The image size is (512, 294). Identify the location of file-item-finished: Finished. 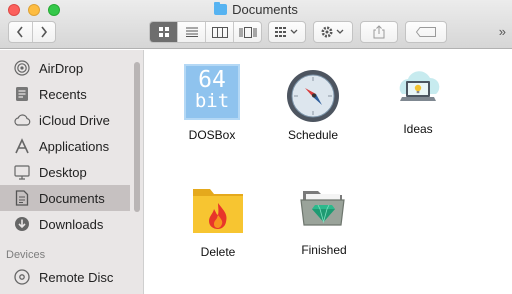
(324, 219).